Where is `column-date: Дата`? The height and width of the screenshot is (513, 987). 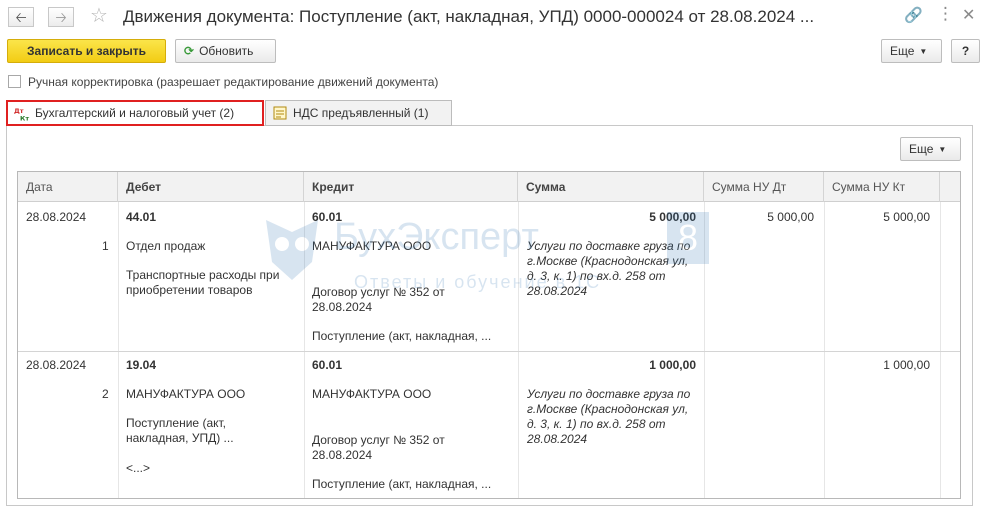 column-date: Дата is located at coordinates (68, 187).